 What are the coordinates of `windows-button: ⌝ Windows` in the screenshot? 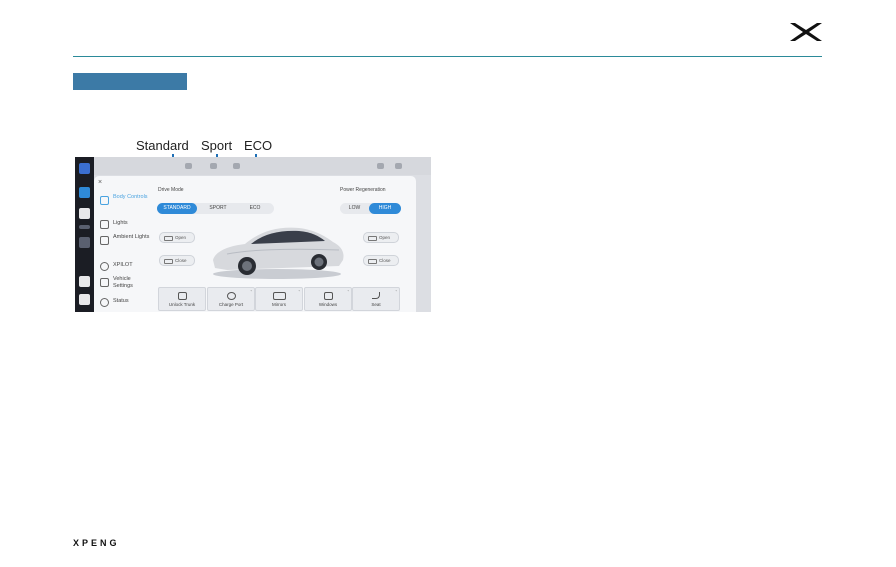 It's located at (328, 299).